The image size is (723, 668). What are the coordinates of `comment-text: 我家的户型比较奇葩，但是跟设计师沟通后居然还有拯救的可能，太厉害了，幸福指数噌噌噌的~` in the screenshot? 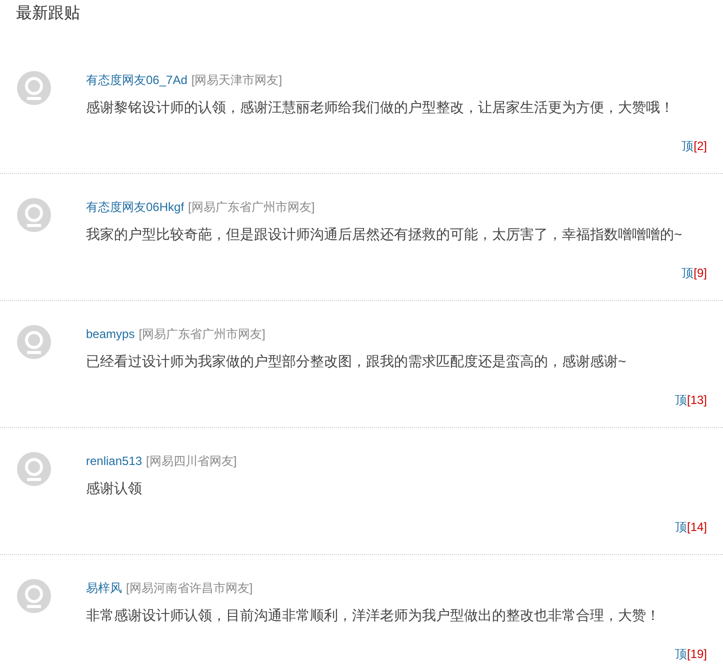 It's located at (385, 234).